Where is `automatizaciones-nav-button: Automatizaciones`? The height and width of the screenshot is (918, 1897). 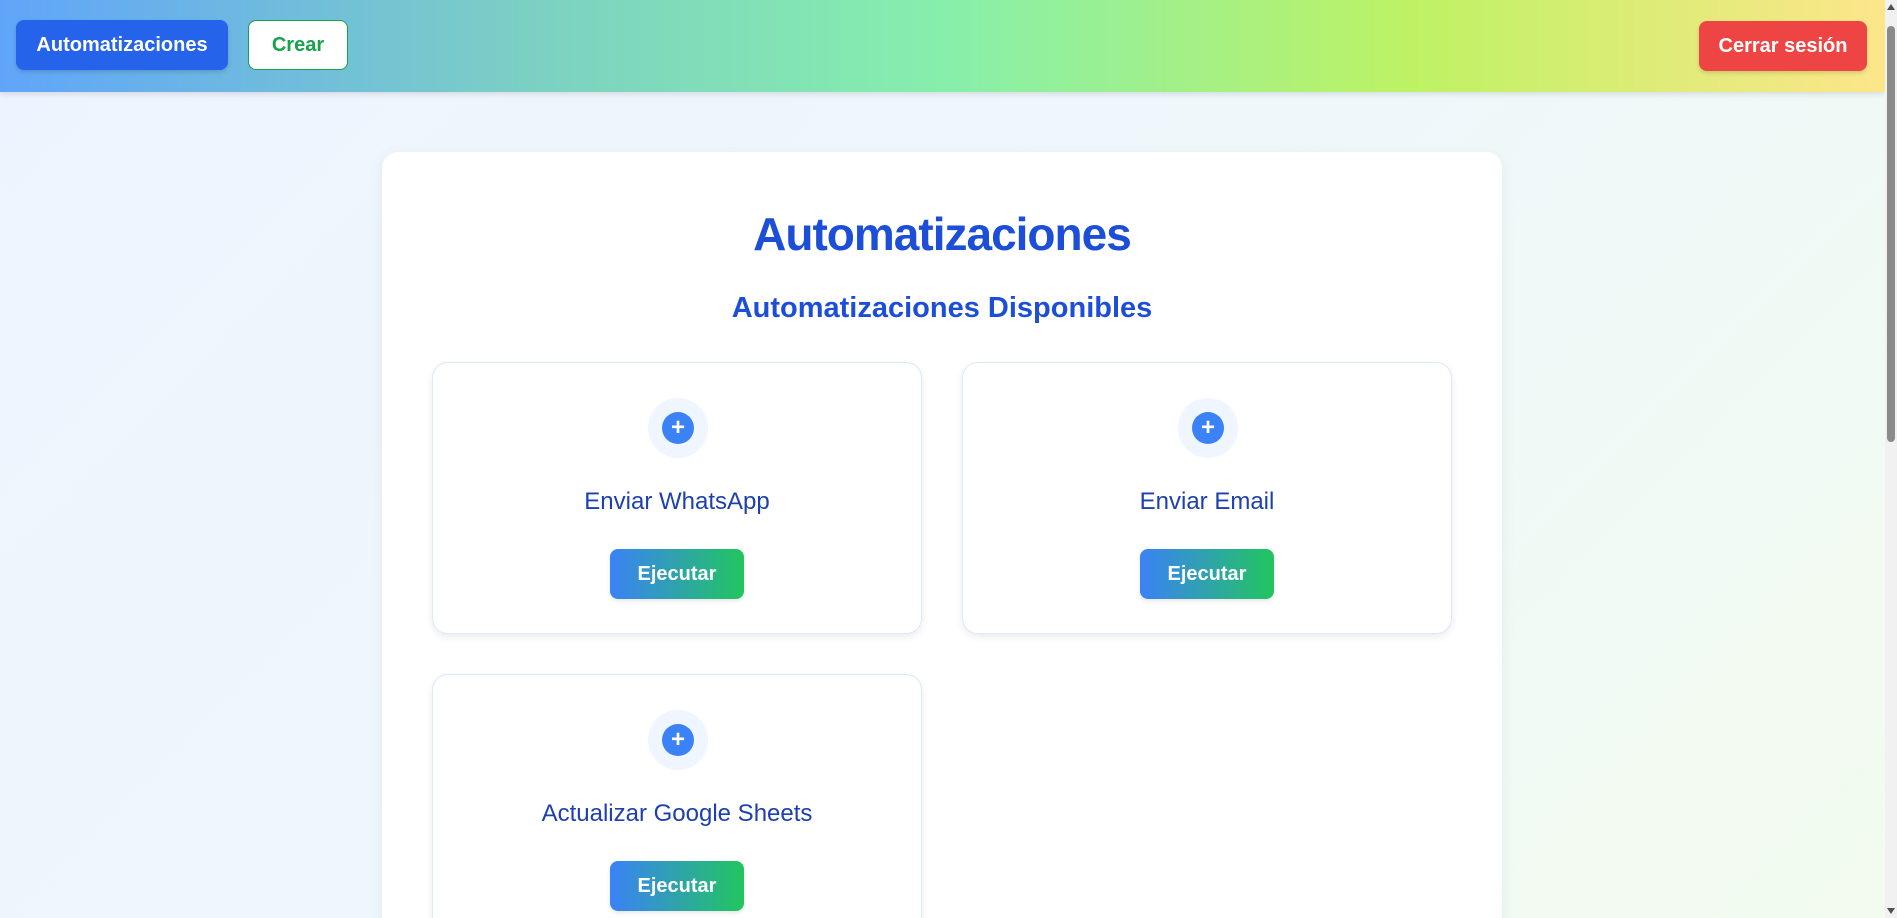
automatizaciones-nav-button: Automatizaciones is located at coordinates (122, 45).